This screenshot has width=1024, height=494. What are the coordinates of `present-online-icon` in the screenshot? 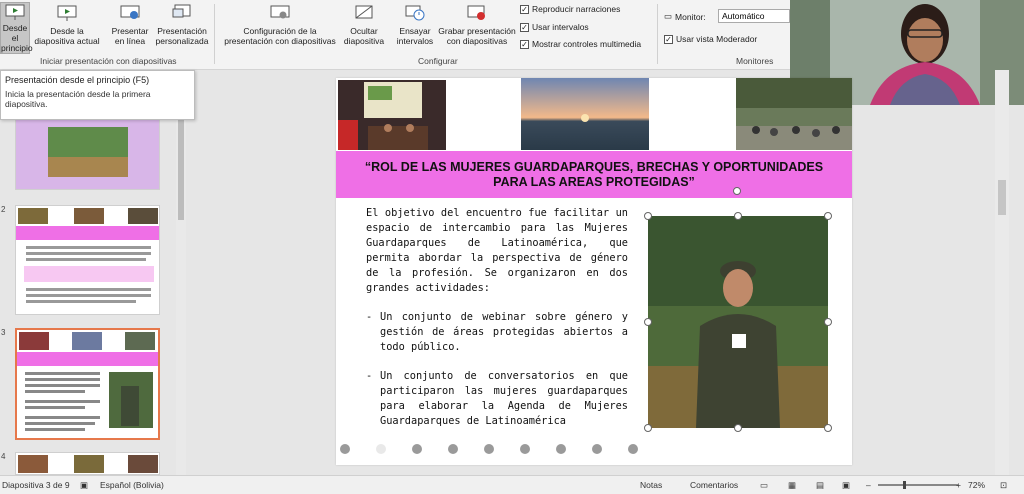 It's located at (130, 13).